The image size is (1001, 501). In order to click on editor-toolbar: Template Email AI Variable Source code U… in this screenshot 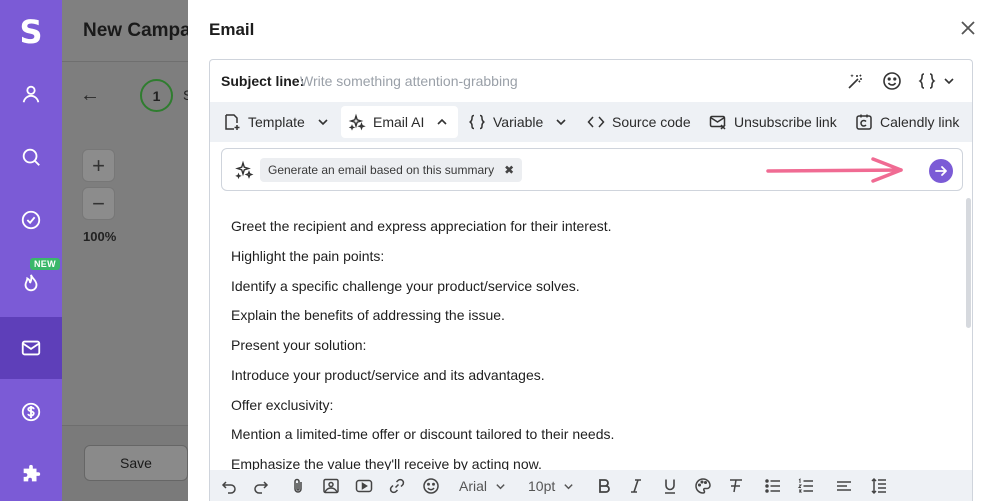, I will do `click(591, 122)`.